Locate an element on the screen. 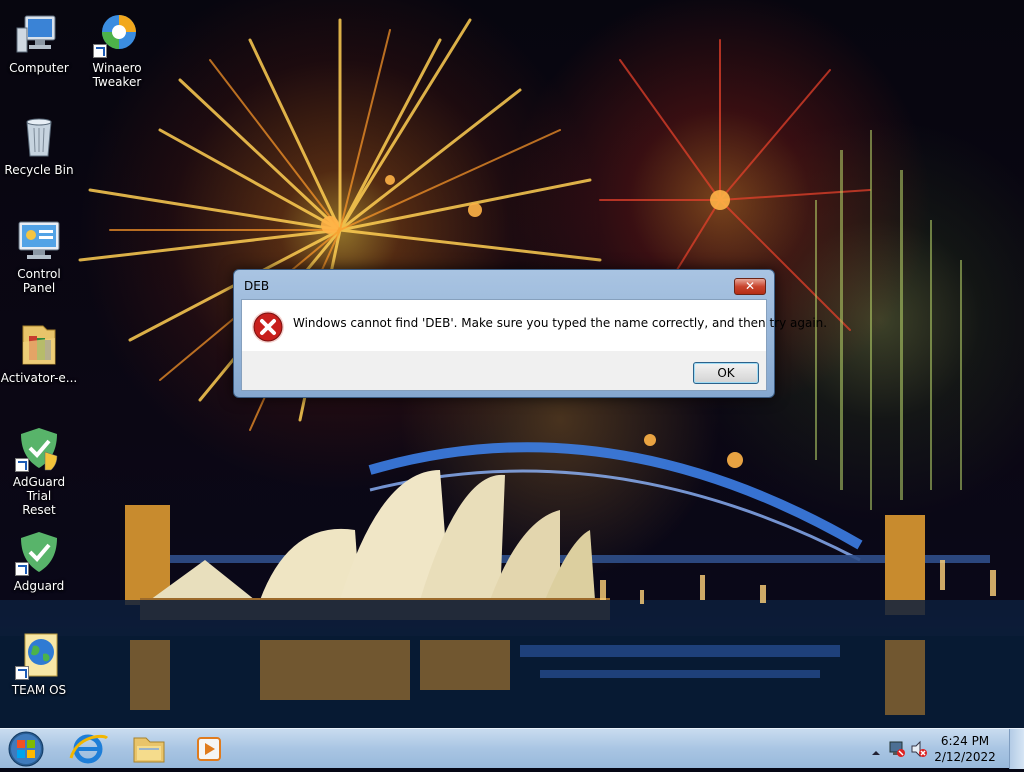  show-hidden-icons-button is located at coordinates (876, 752).